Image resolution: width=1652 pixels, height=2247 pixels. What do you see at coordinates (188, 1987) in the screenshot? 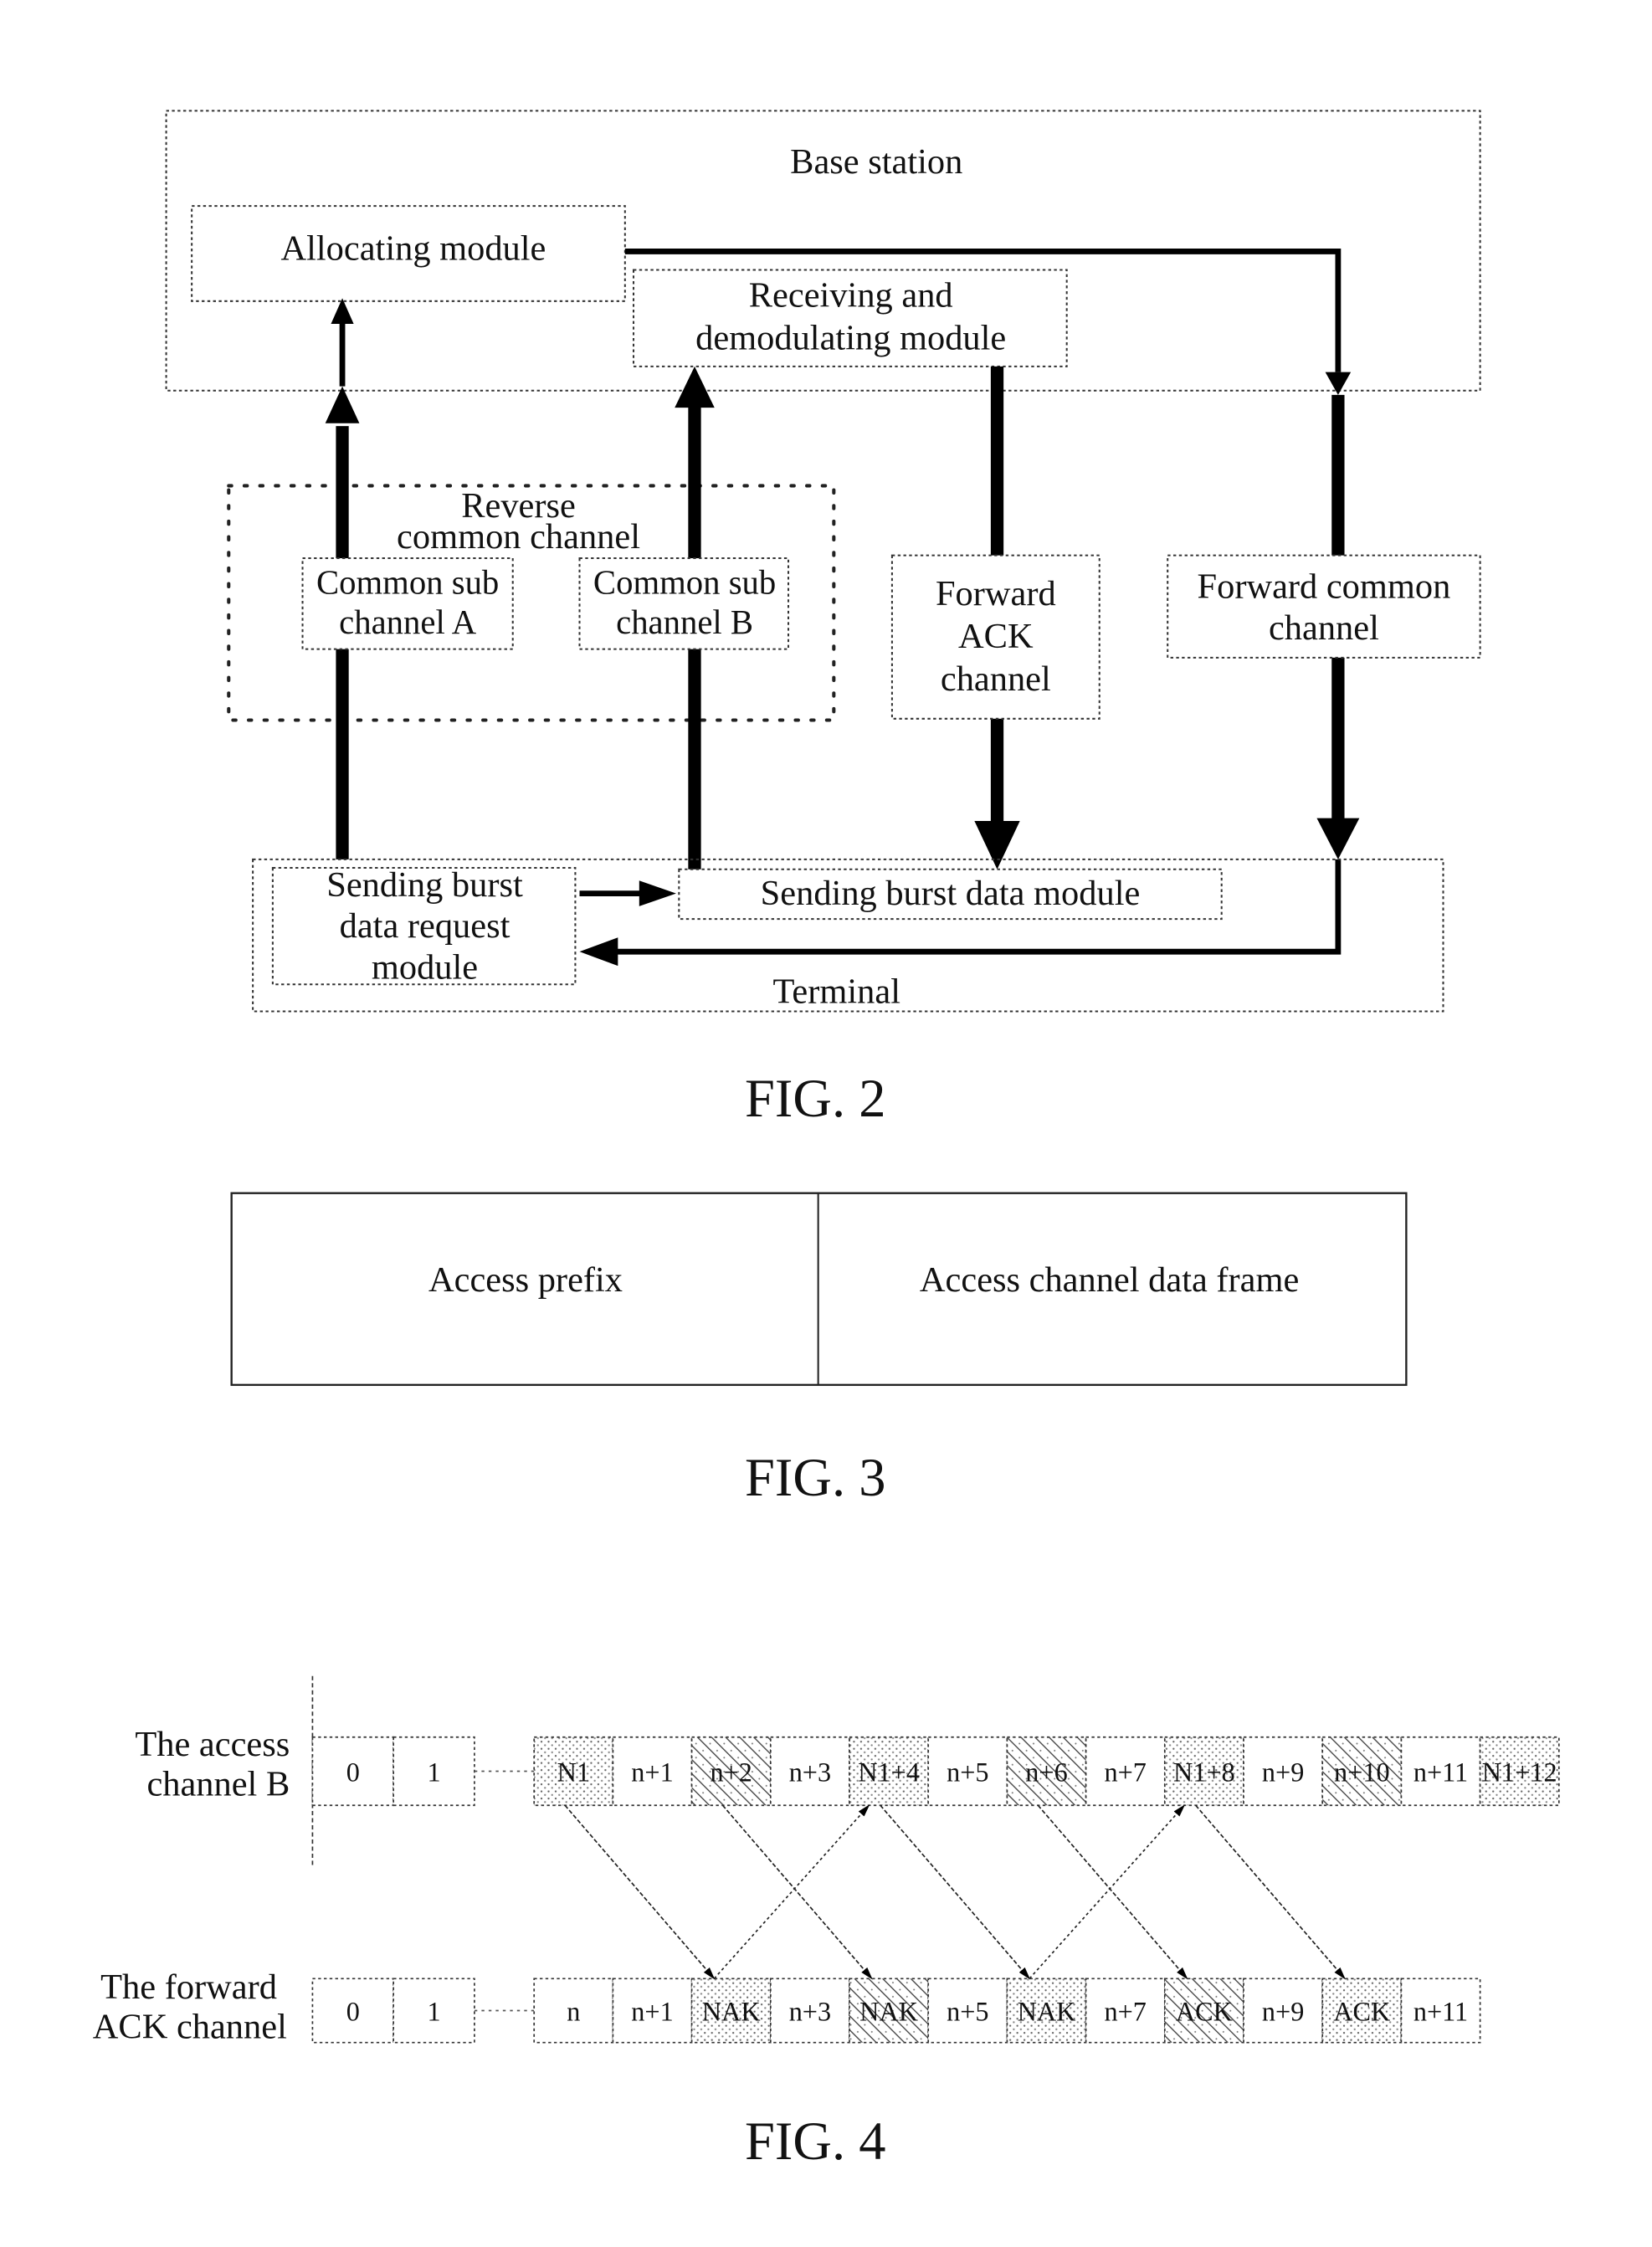
I see `forward-ack-label-1: The forward` at bounding box center [188, 1987].